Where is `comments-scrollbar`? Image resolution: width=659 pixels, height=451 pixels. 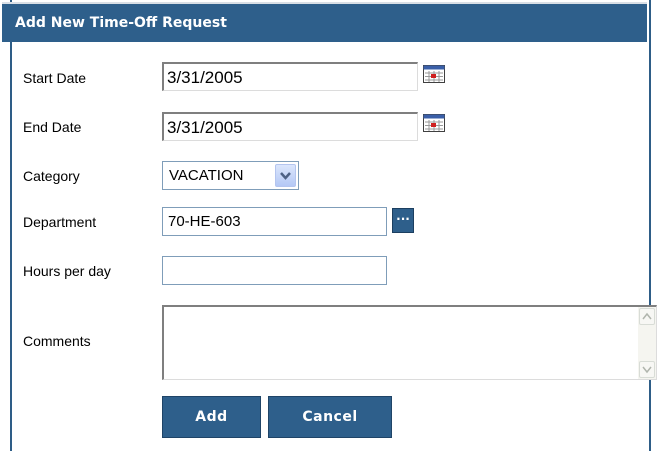 comments-scrollbar is located at coordinates (647, 343).